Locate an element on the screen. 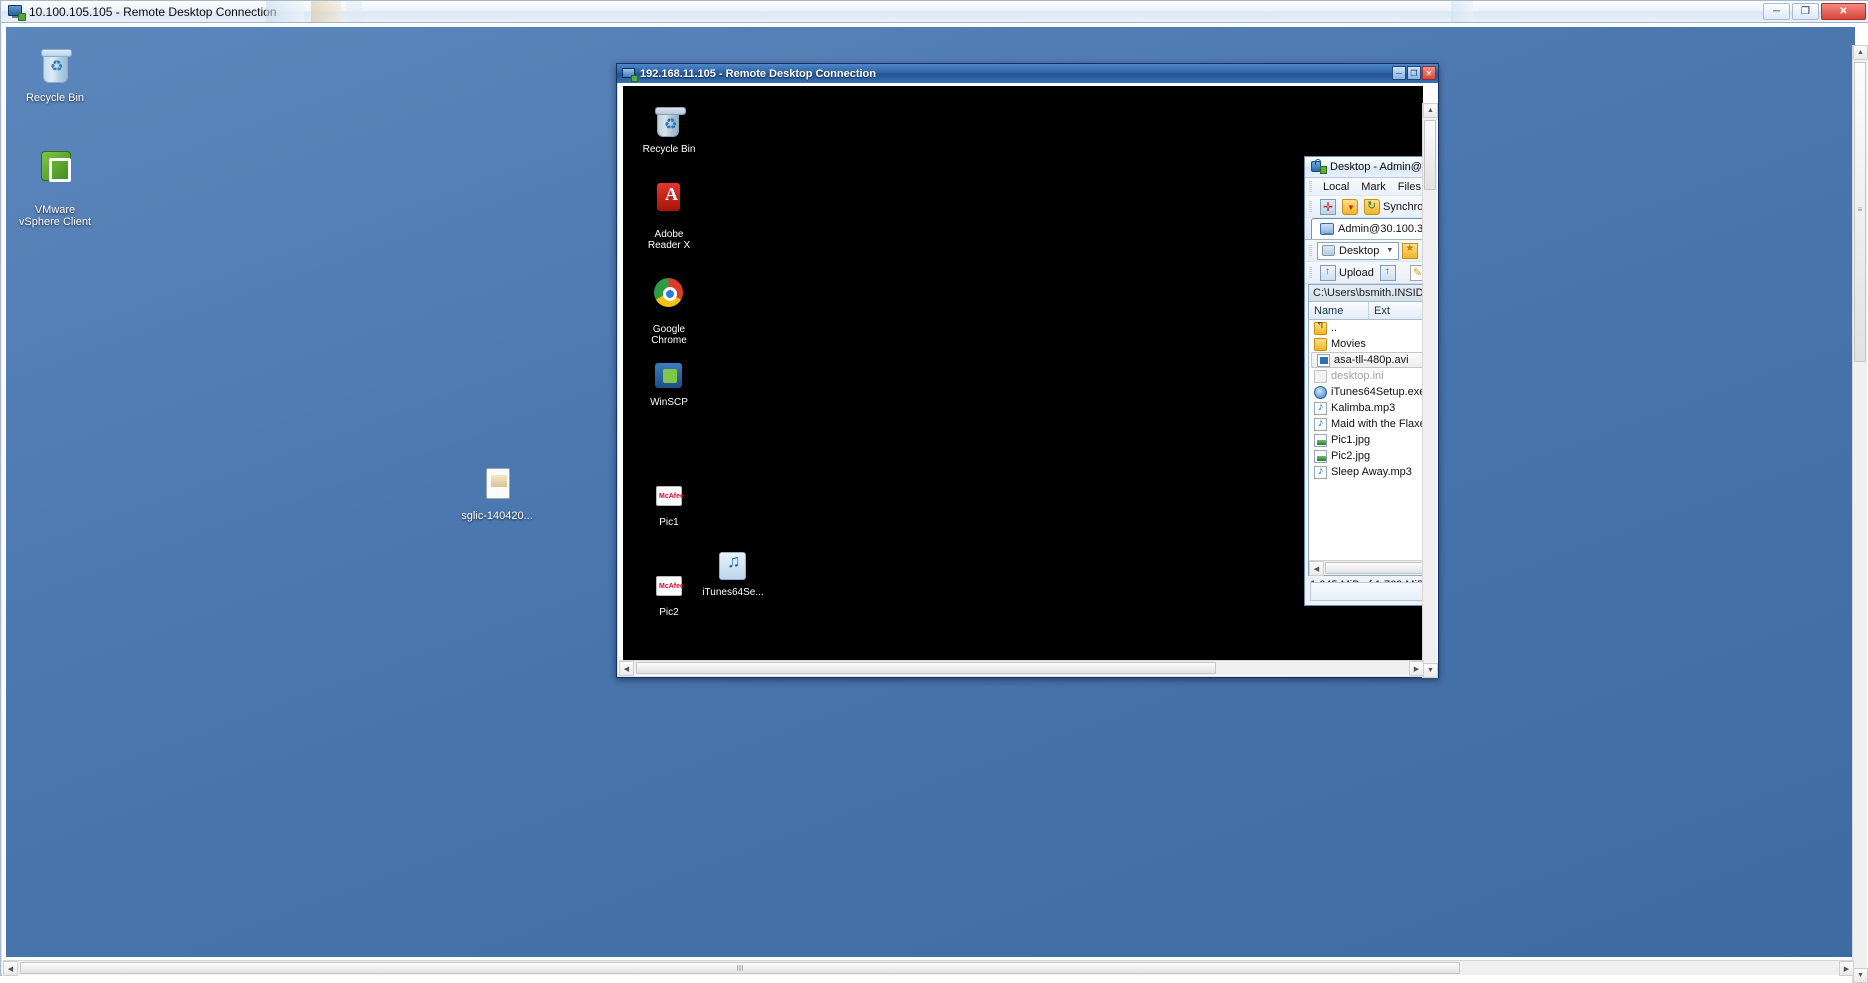  winscp-navigation-toolbar: Desktop ▼ ▼ ▼ is located at coordinates (1364, 251).